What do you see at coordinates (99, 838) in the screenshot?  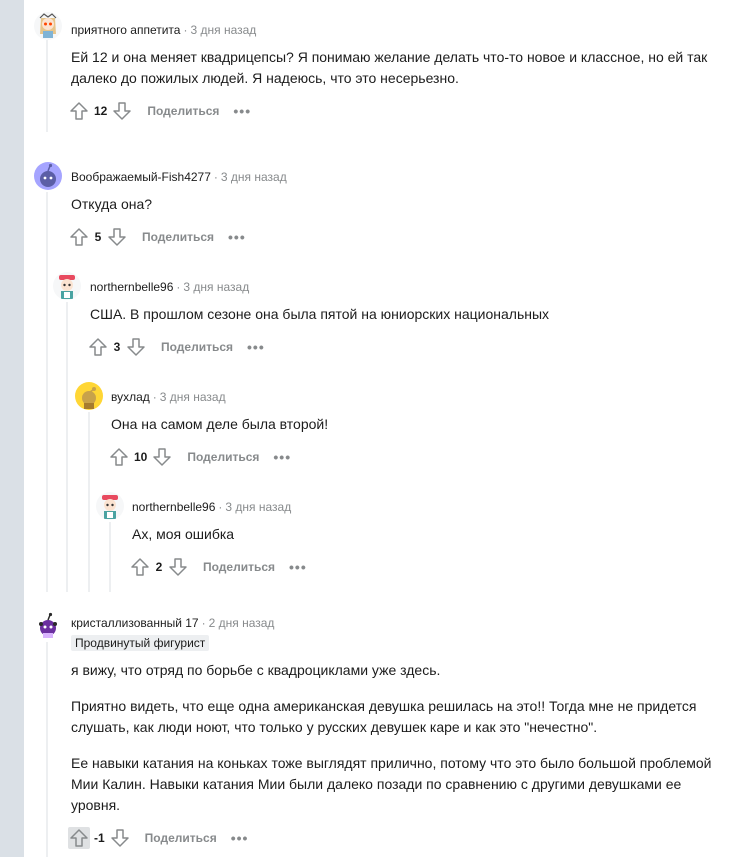 I see `vote-count: -1` at bounding box center [99, 838].